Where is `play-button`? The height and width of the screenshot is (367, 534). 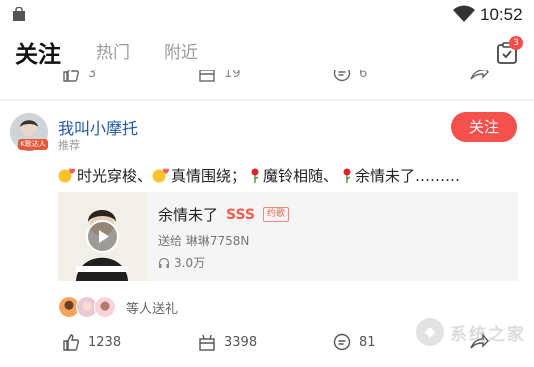
play-button is located at coordinates (102, 236).